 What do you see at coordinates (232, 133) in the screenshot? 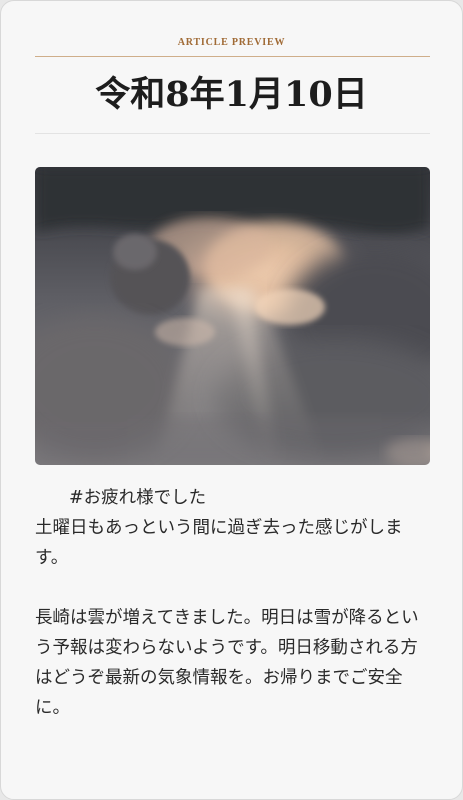
I see `title-divider` at bounding box center [232, 133].